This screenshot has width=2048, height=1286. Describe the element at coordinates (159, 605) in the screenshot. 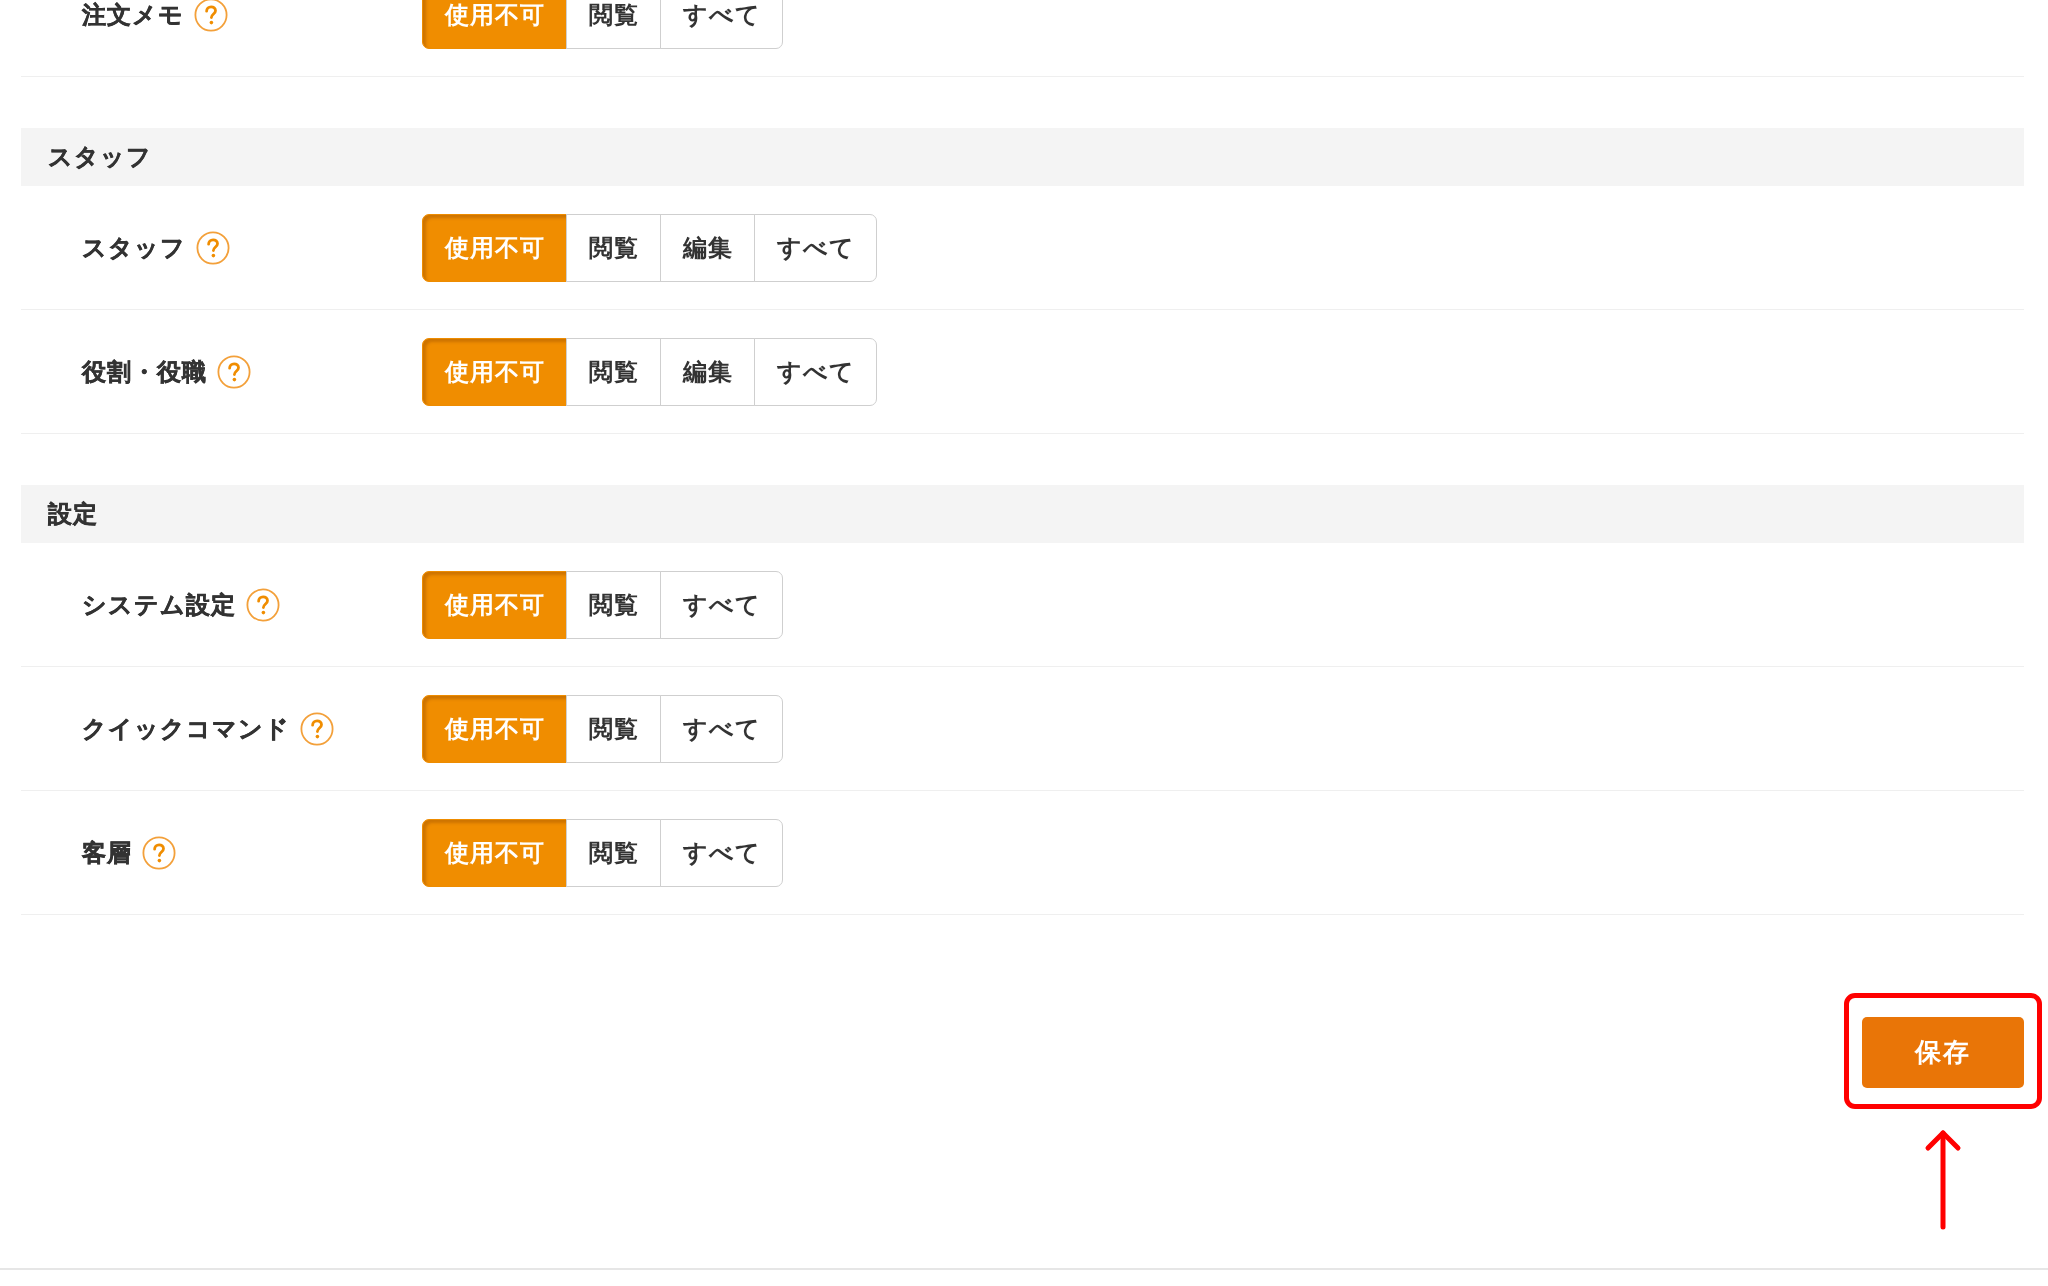

I see `permission-label: システム設定` at that location.